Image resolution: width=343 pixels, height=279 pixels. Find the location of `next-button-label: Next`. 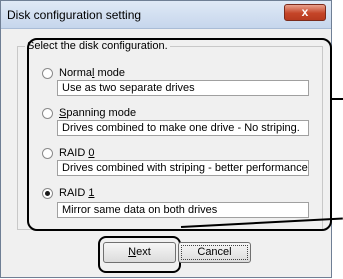

next-button-label: Next is located at coordinates (139, 252).